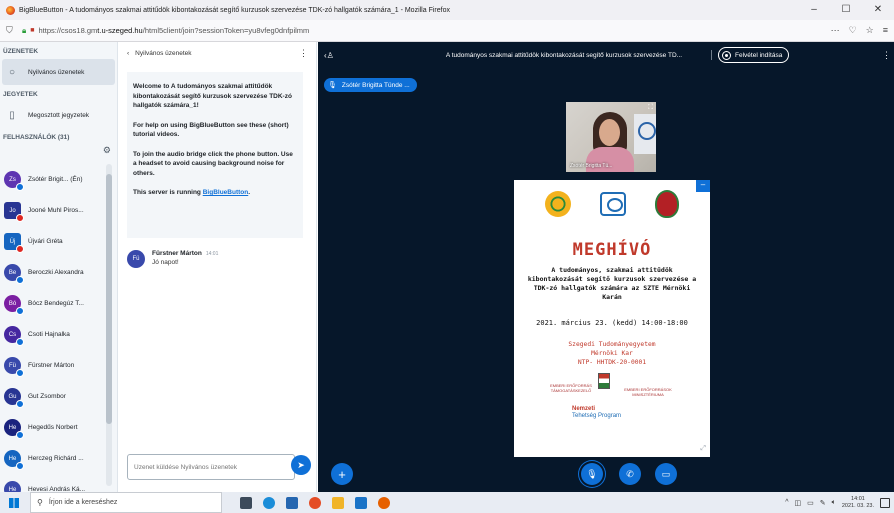 Image resolution: width=894 pixels, height=513 pixels. I want to click on user-name: Zsótér Brigit... (Én), so click(55, 179).